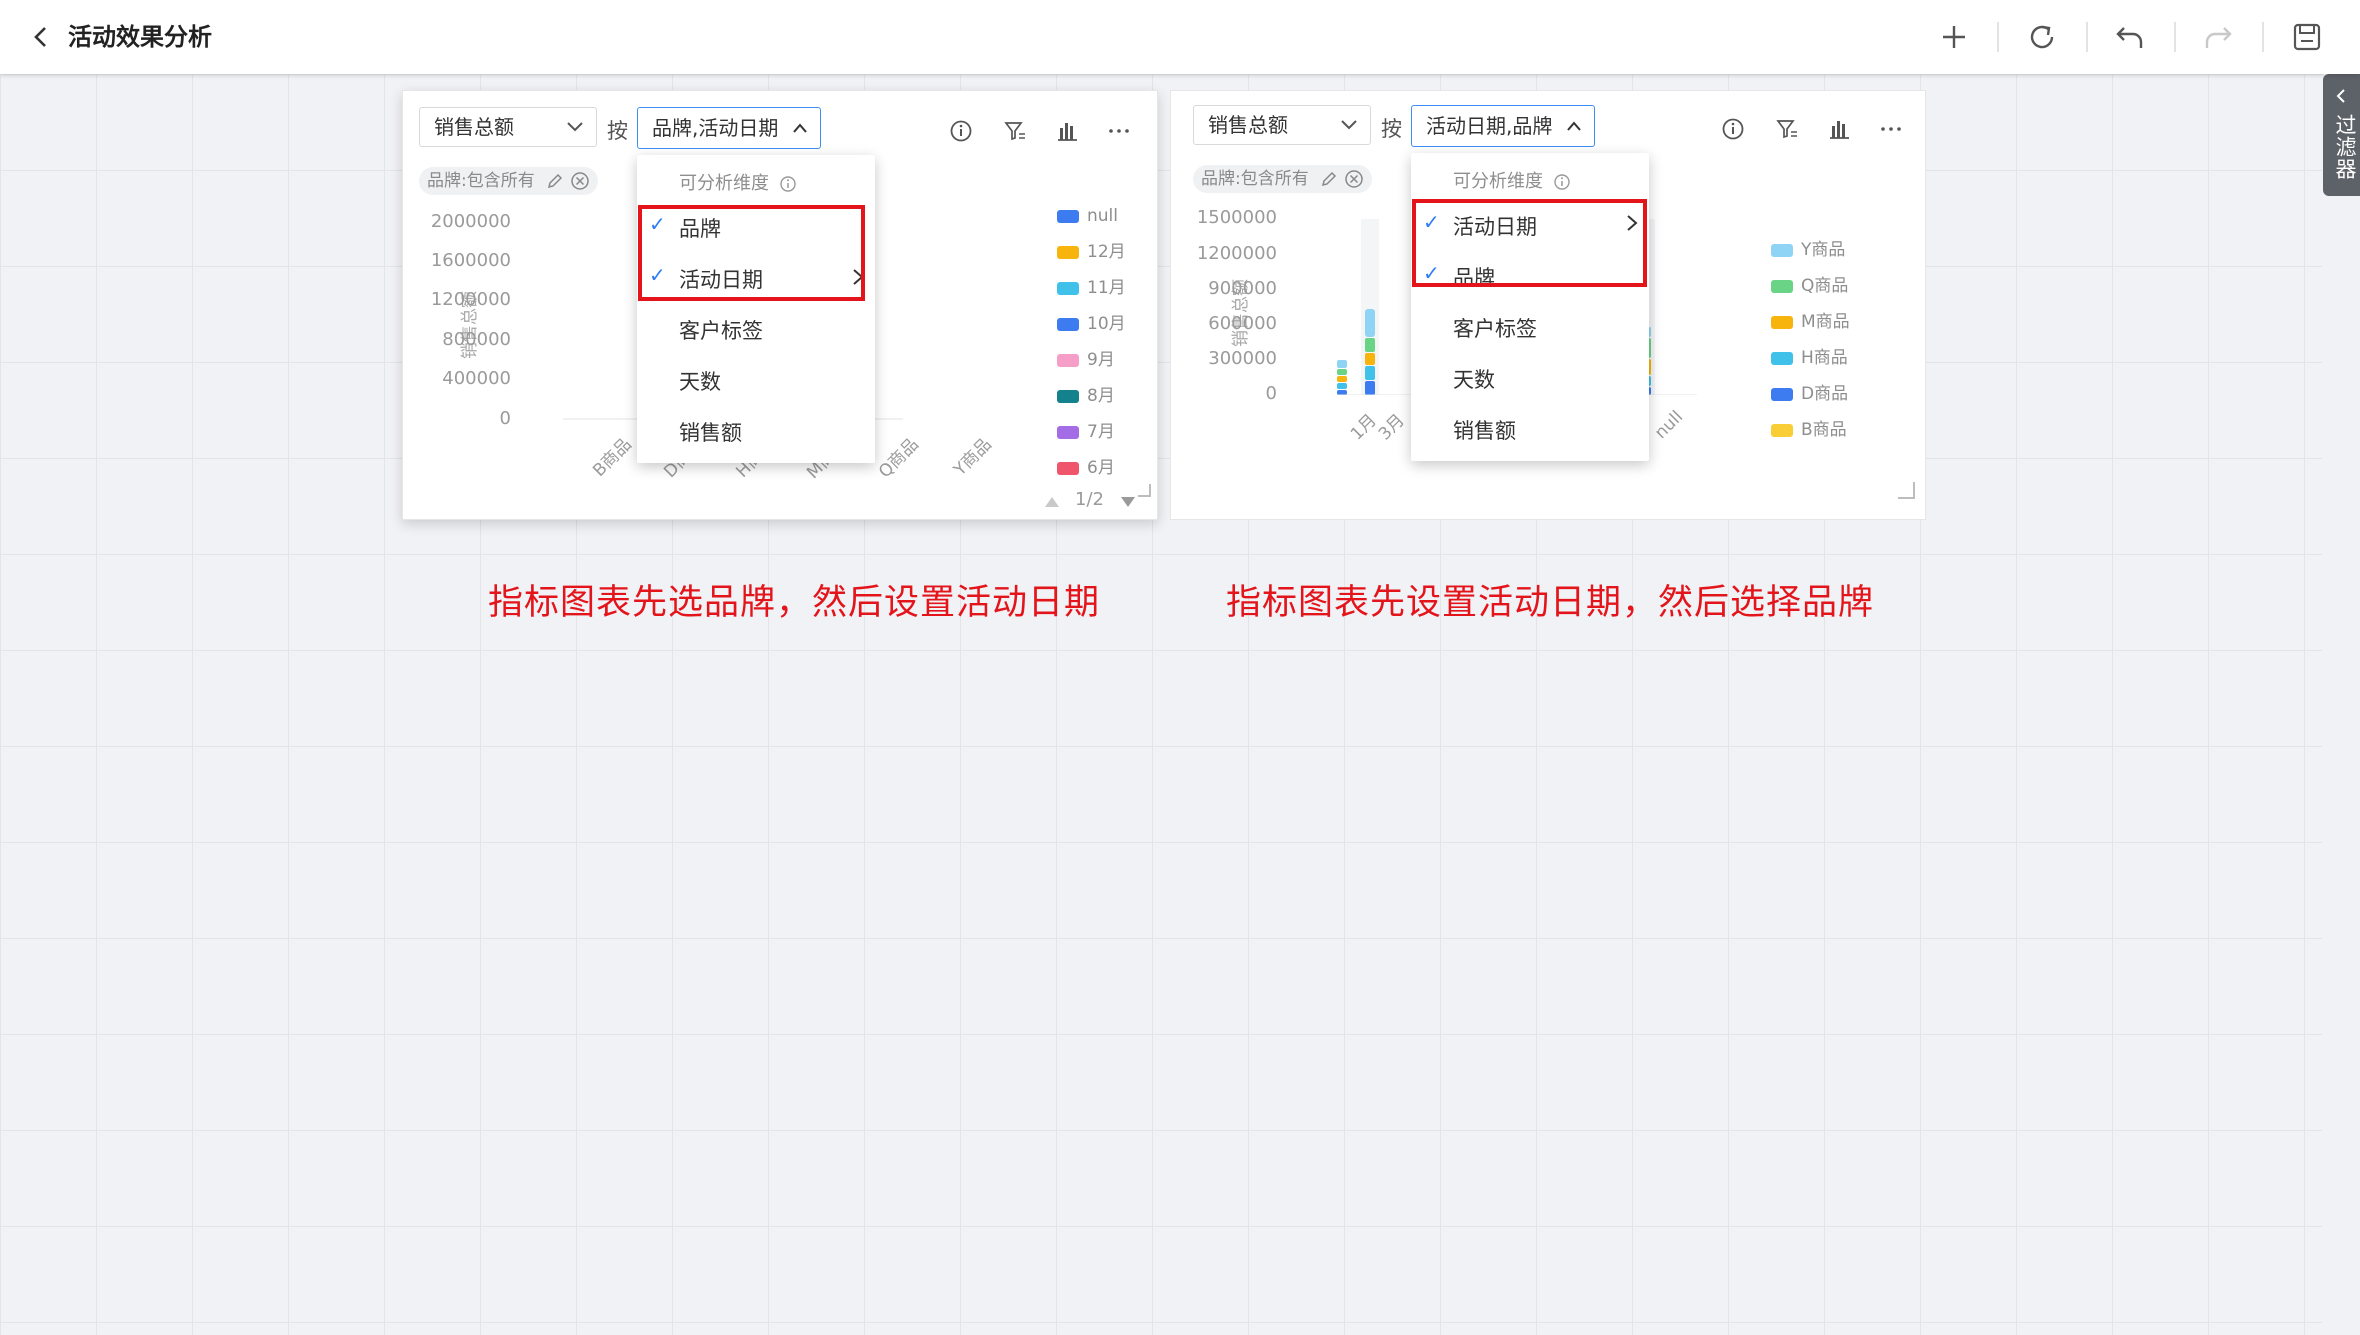 This screenshot has height=1335, width=2360. Describe the element at coordinates (41, 37) in the screenshot. I see `back-arrow-icon` at that location.